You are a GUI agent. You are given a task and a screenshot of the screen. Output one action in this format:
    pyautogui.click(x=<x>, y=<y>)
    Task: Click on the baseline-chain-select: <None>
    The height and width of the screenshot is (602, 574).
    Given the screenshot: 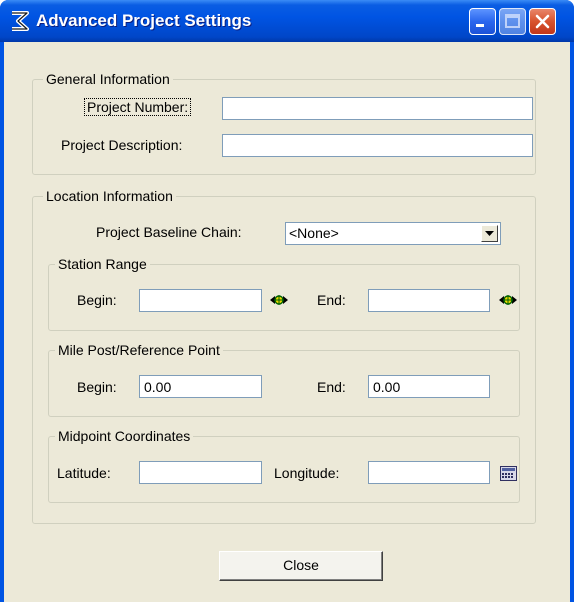 What is the action you would take?
    pyautogui.click(x=393, y=233)
    